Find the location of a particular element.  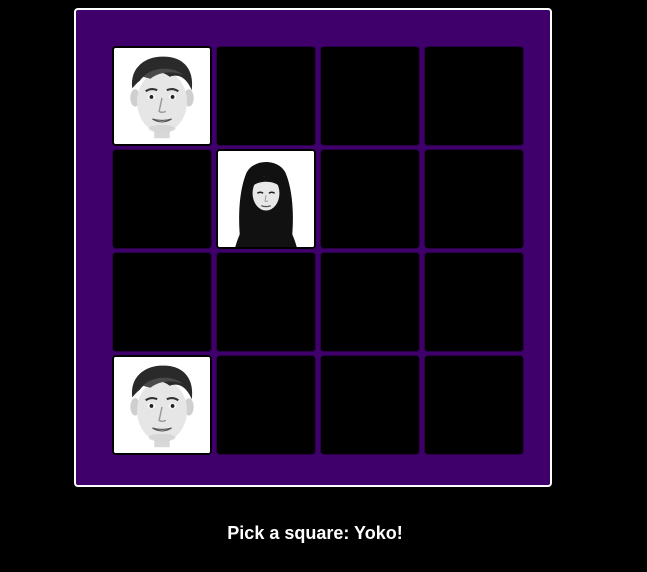

grid-tile-r1-c3 is located at coordinates (370, 96).